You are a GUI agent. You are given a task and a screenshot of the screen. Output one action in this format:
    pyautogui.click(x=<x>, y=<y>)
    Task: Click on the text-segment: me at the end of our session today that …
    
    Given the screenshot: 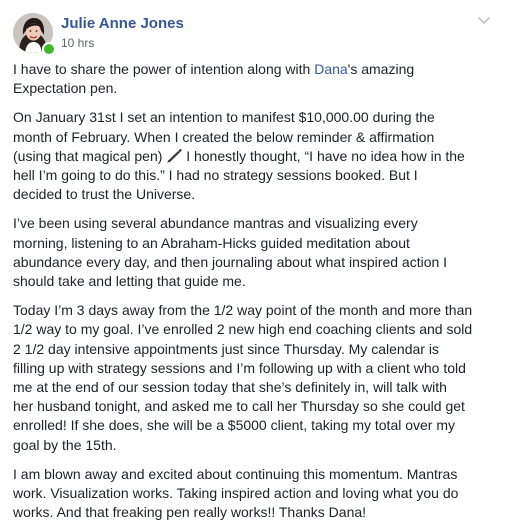 What is the action you would take?
    pyautogui.click(x=230, y=387)
    